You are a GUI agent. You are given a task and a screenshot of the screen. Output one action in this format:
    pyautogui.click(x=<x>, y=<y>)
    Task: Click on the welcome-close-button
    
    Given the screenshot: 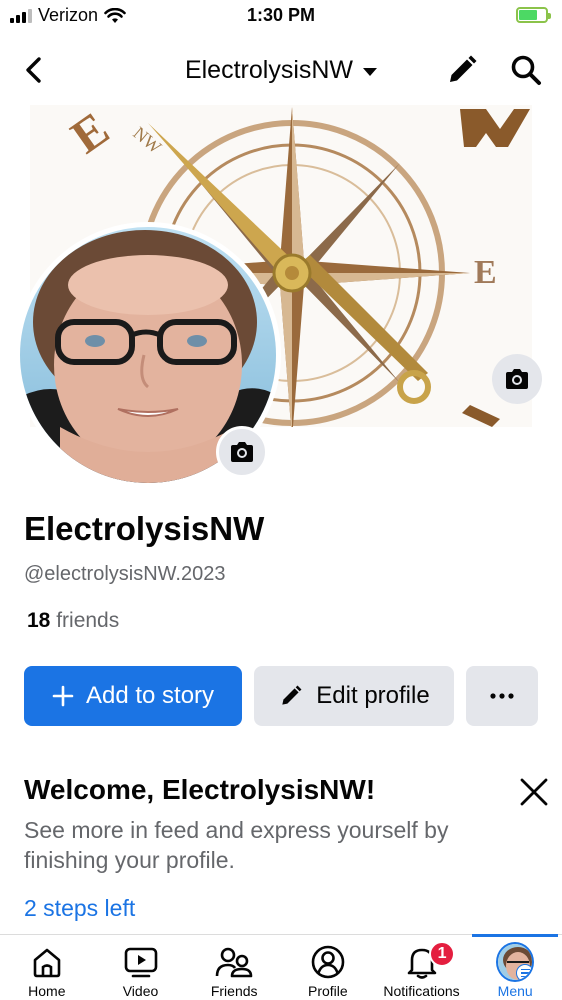 What is the action you would take?
    pyautogui.click(x=534, y=792)
    